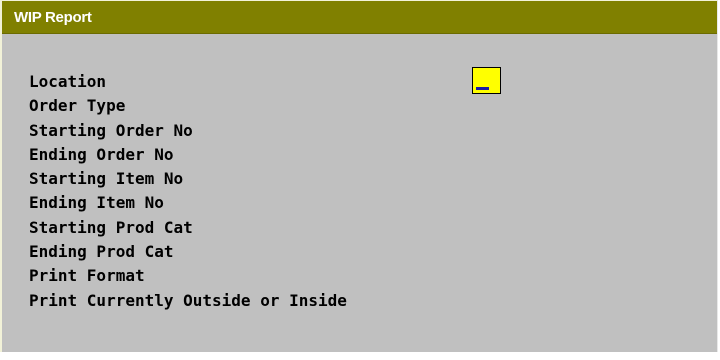  I want to click on label-ending-prod-cat: Ending Prod Cat, so click(101, 252).